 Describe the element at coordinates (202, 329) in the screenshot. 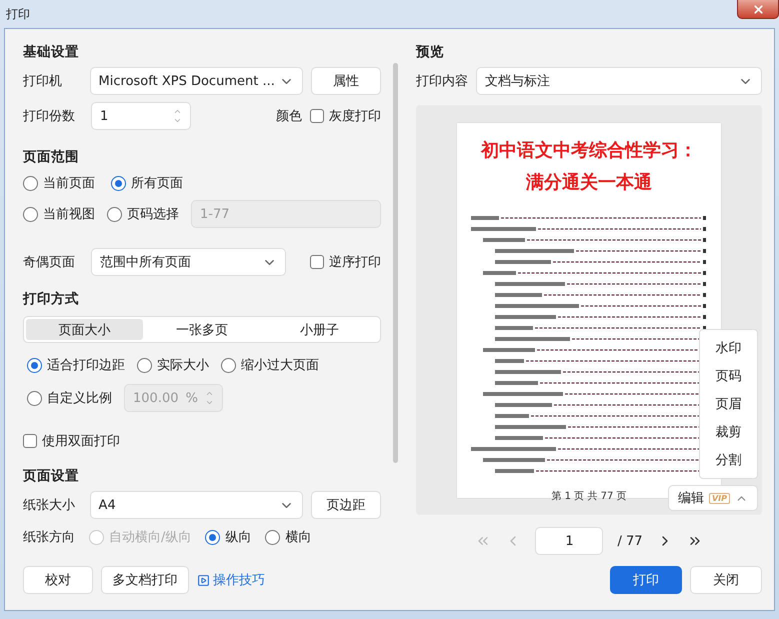

I see `tab: 一张多页` at that location.